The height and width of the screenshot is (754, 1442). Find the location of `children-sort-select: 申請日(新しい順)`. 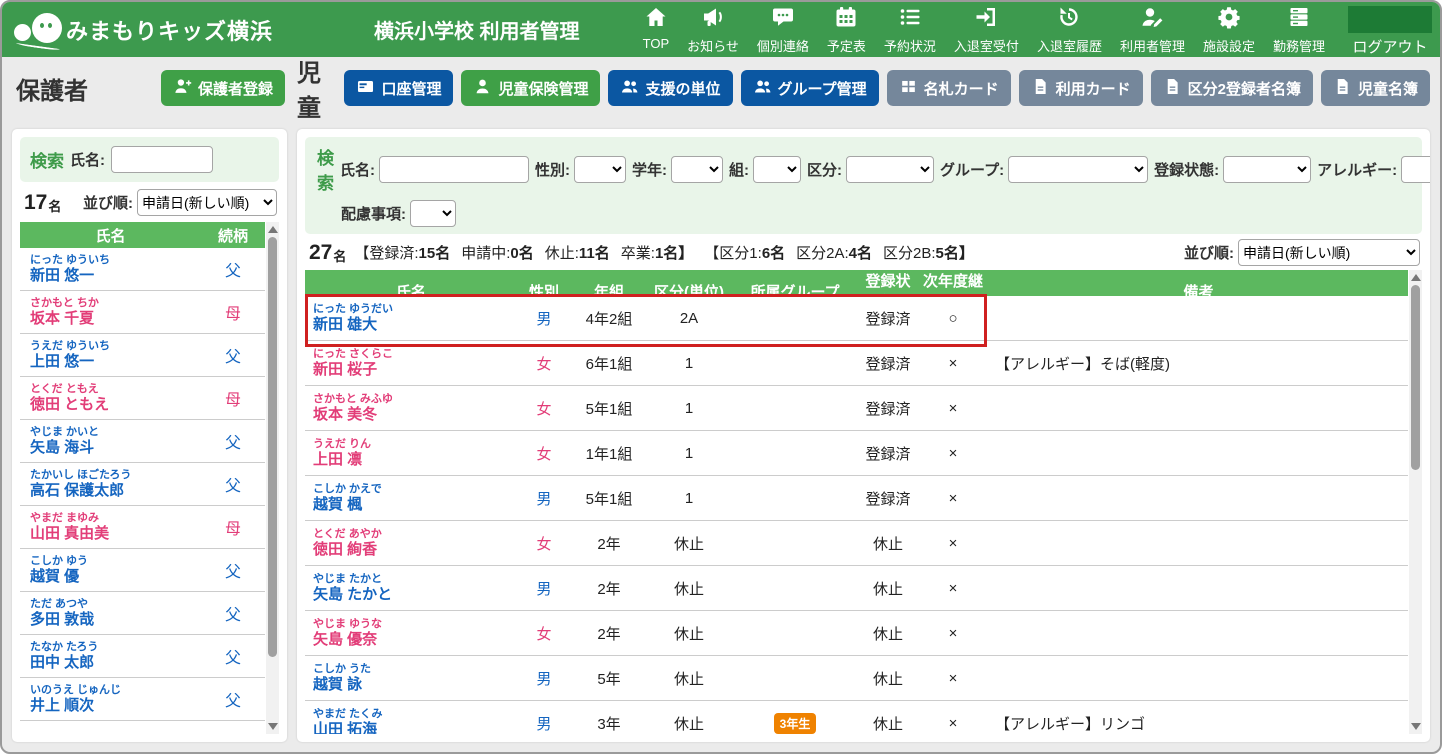

children-sort-select: 申請日(新しい順) is located at coordinates (1329, 252).